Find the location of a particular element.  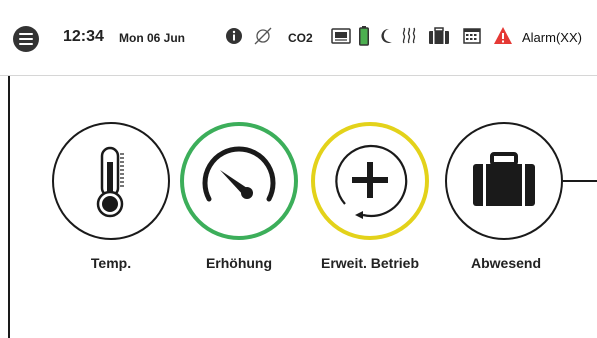

mode-temp-button is located at coordinates (111, 181).